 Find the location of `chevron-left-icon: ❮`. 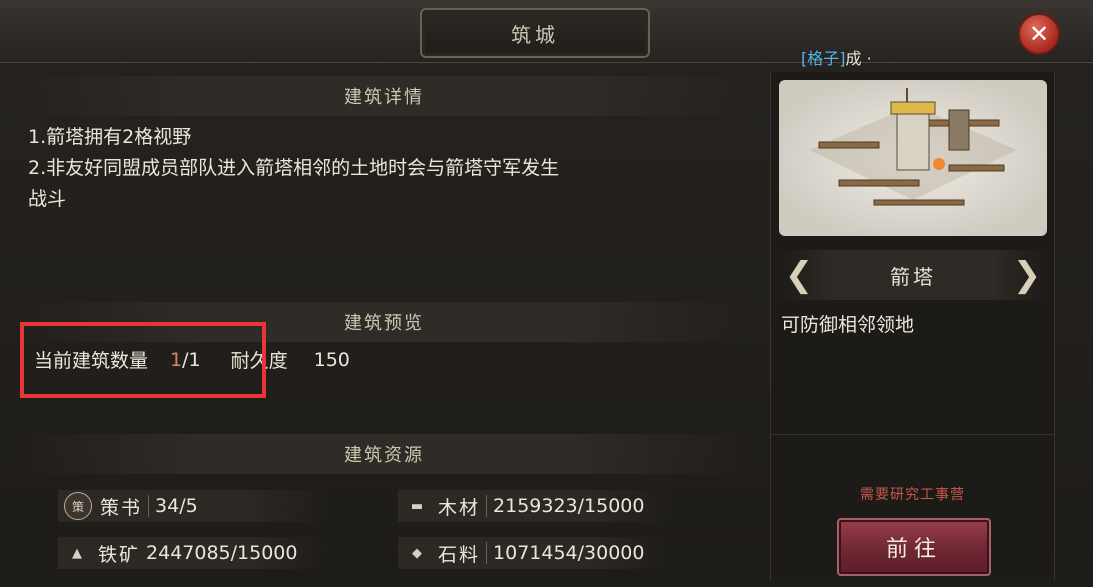

chevron-left-icon: ❮ is located at coordinates (799, 275).